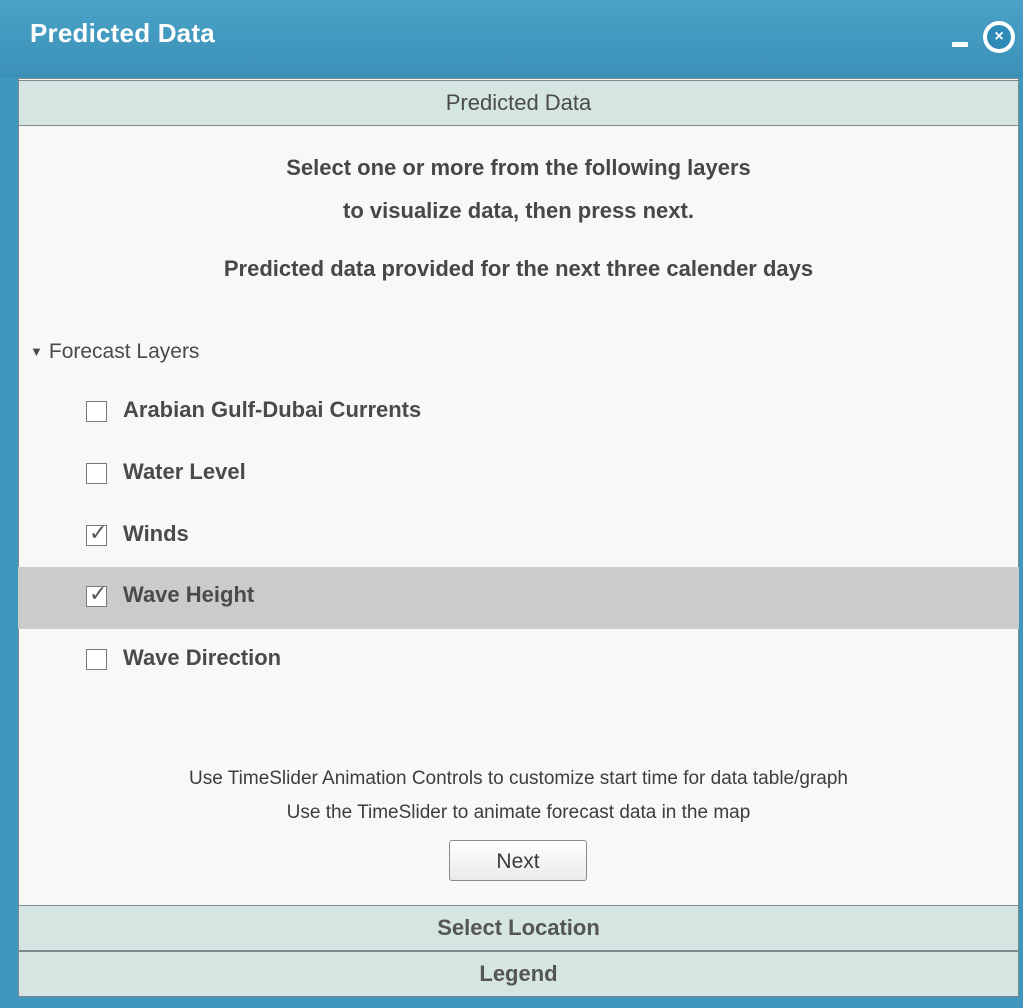 The width and height of the screenshot is (1023, 1008). What do you see at coordinates (518, 974) in the screenshot?
I see `legend-header: Legend` at bounding box center [518, 974].